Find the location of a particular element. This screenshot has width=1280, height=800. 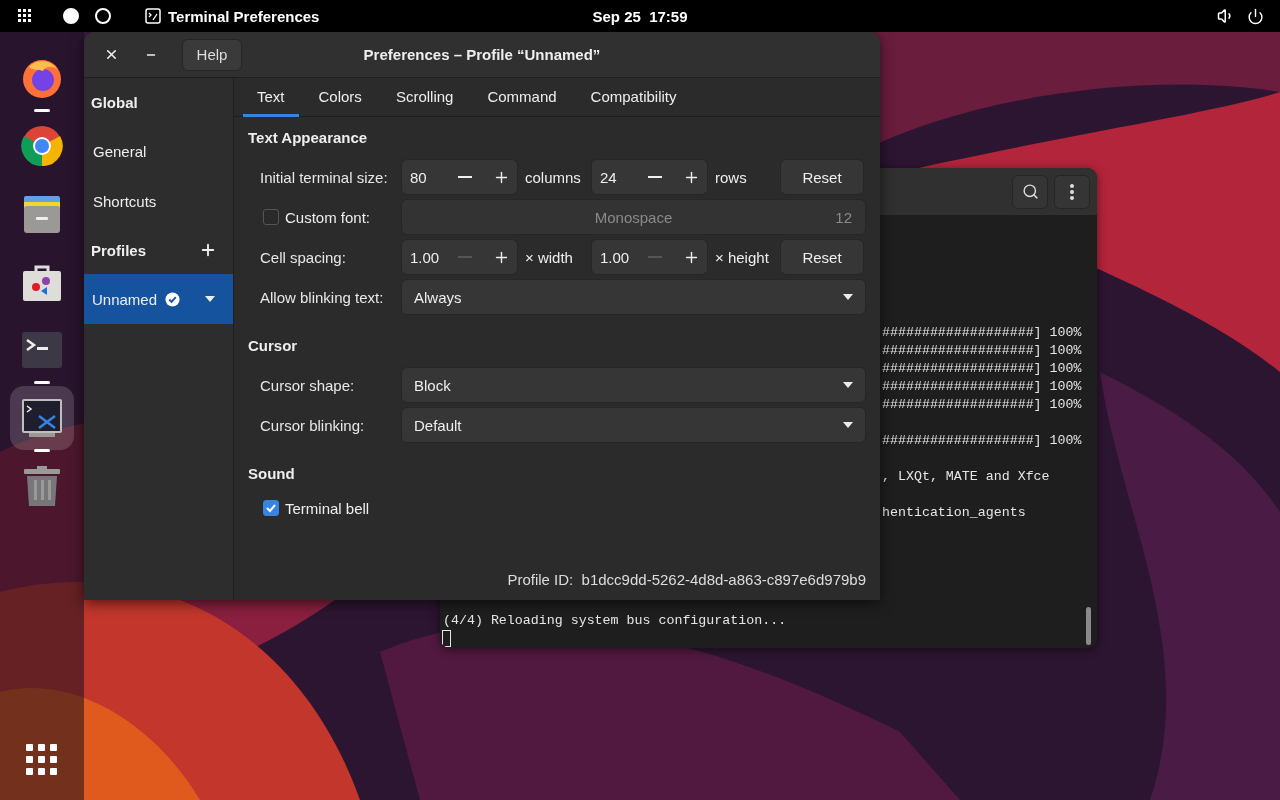

dropdown: Always is located at coordinates (633, 297).